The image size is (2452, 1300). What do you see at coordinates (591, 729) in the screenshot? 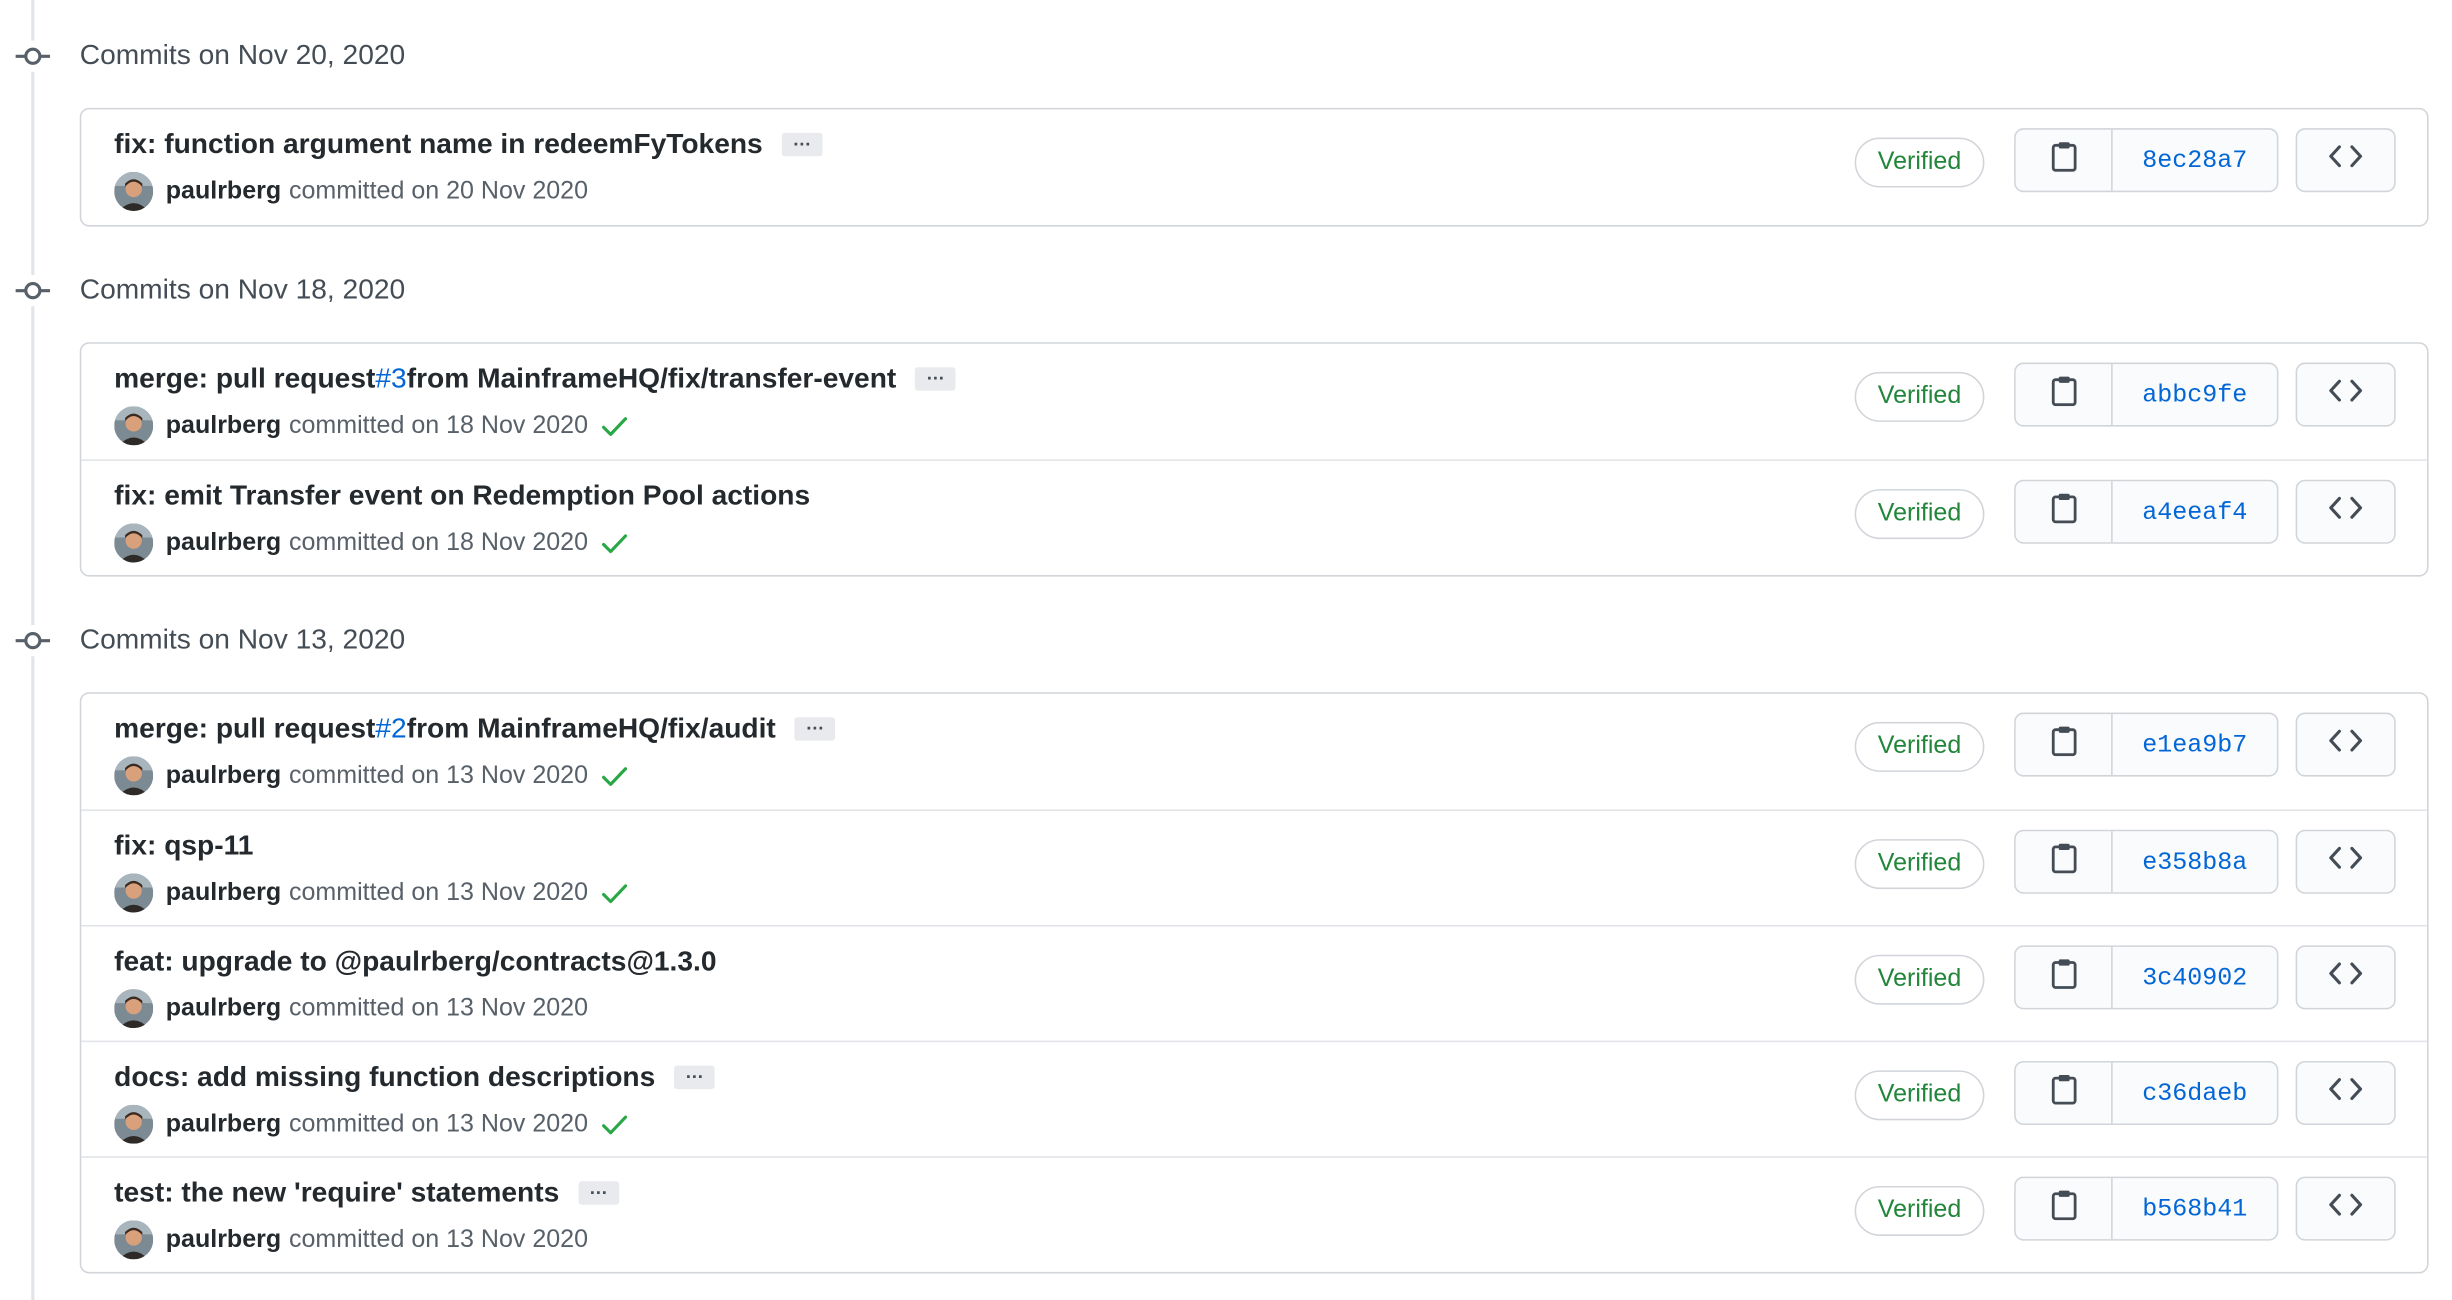
I see `commit-message-text-rest: from MainframeHQ/fix/audit` at bounding box center [591, 729].